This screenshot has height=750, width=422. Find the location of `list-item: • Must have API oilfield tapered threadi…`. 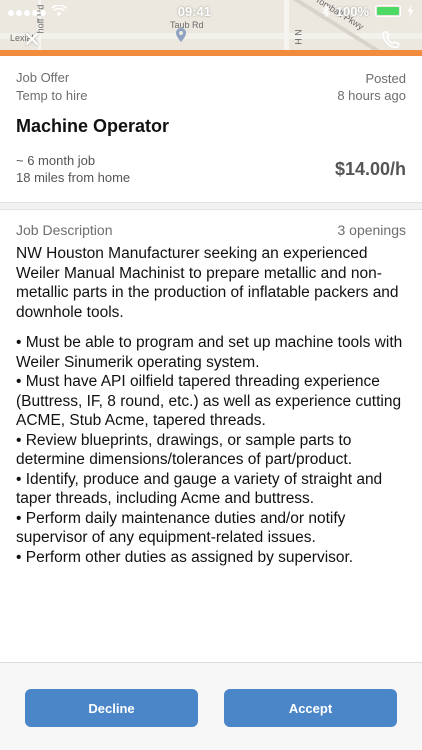

list-item: • Must have API oilfield tapered threadi… is located at coordinates (209, 401).